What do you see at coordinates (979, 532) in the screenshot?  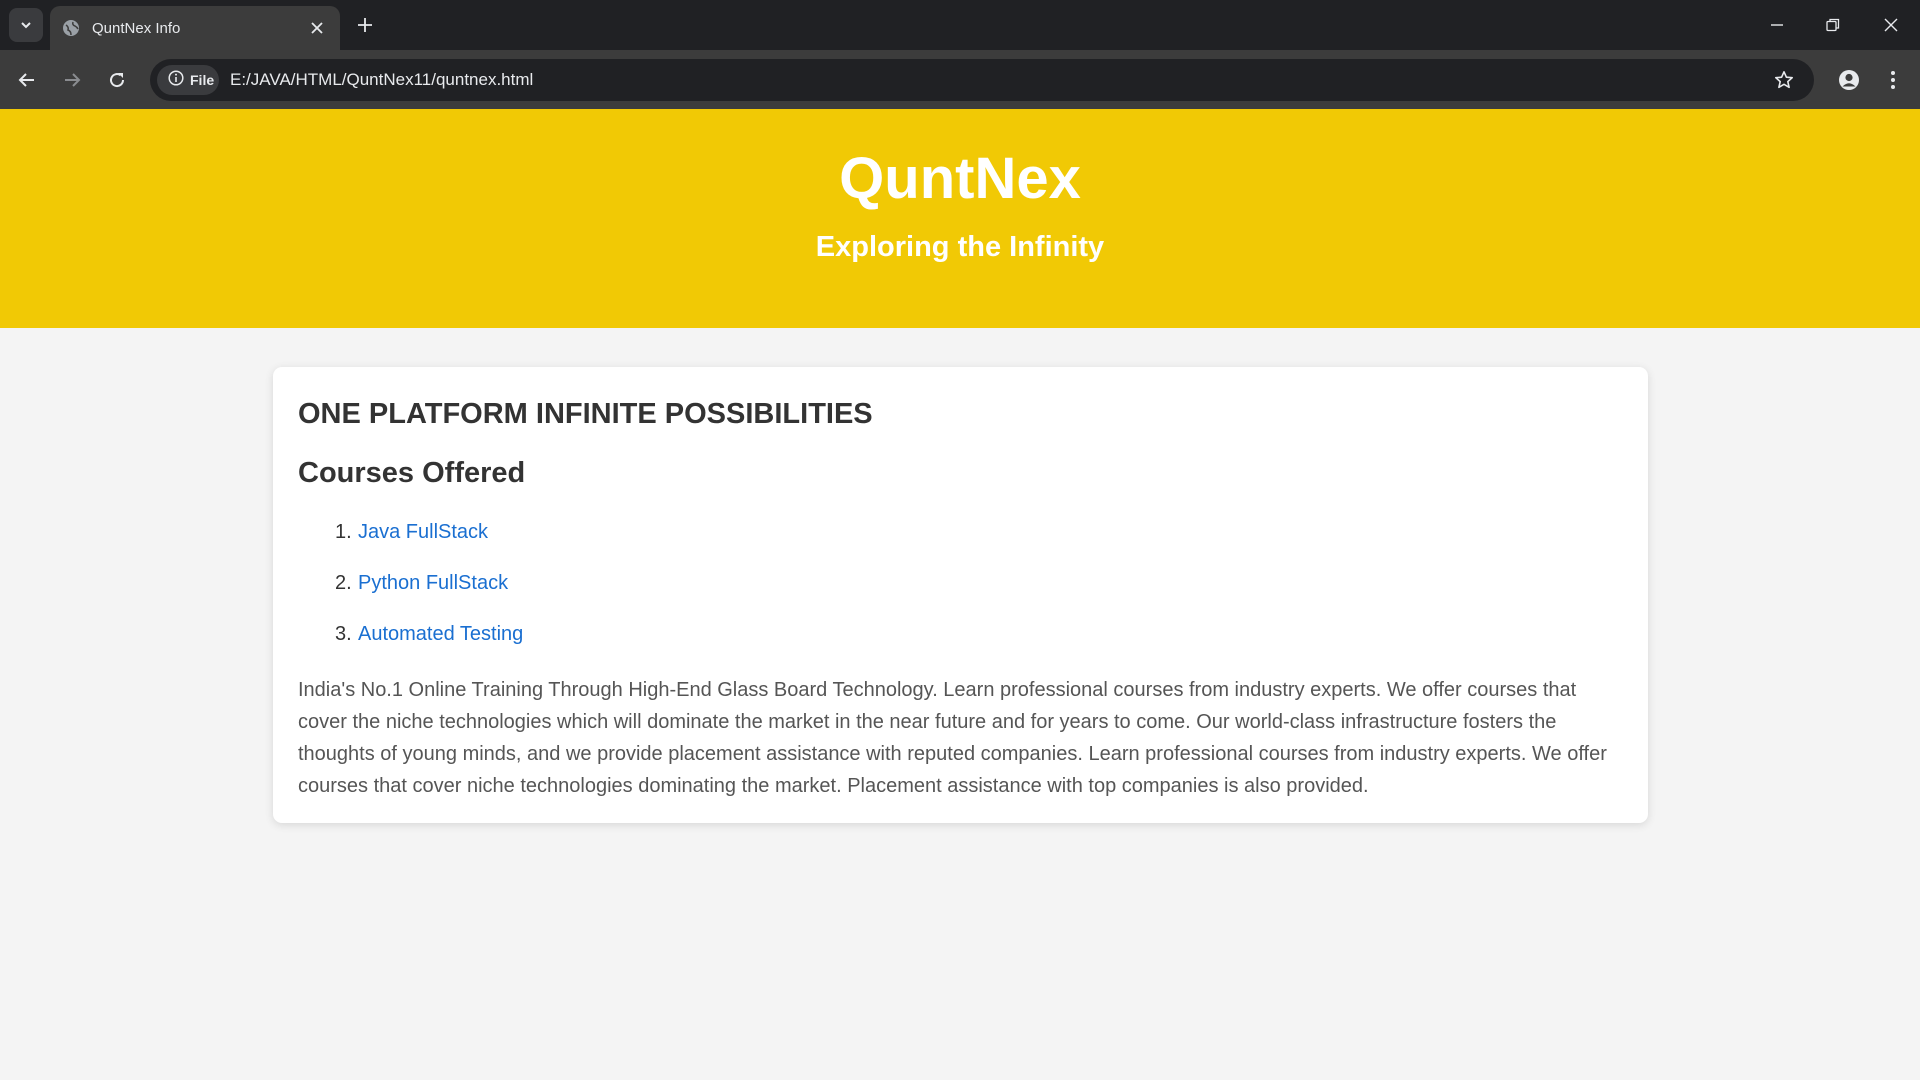 I see `list-item: 1. Java FullStack` at bounding box center [979, 532].